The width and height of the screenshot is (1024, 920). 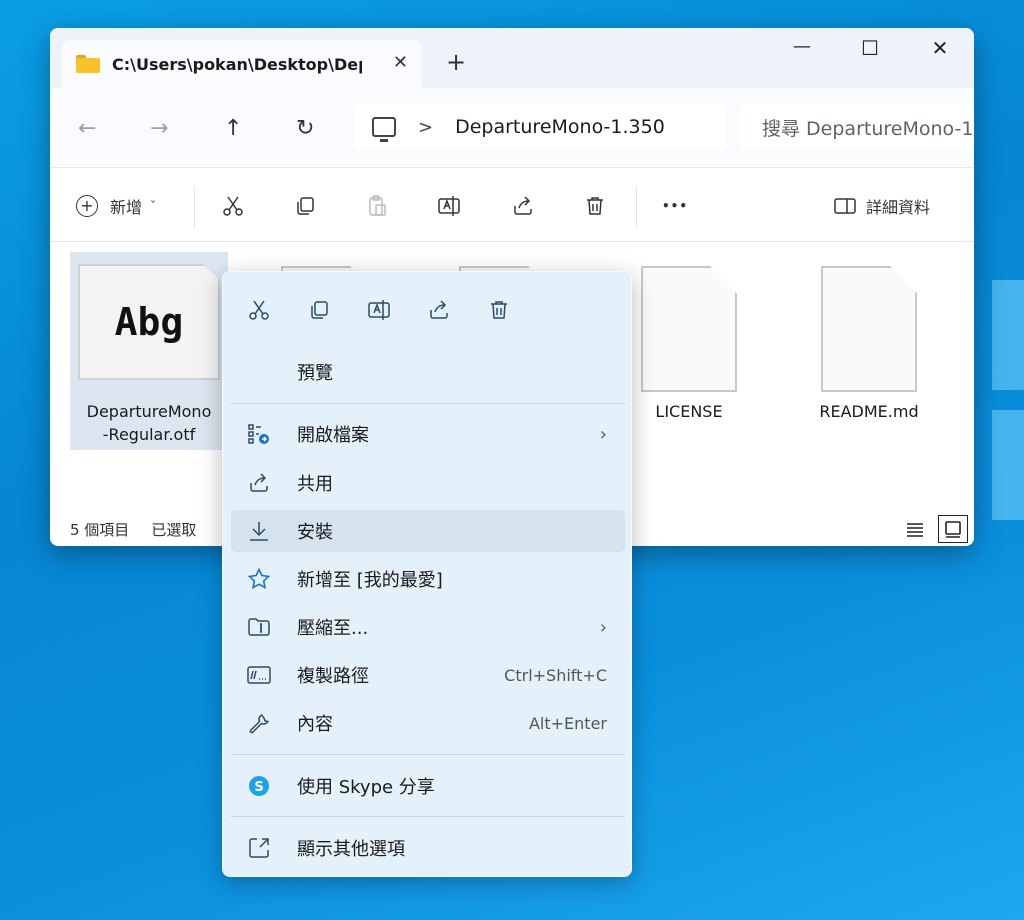 I want to click on more-icon: •••, so click(x=675, y=206).